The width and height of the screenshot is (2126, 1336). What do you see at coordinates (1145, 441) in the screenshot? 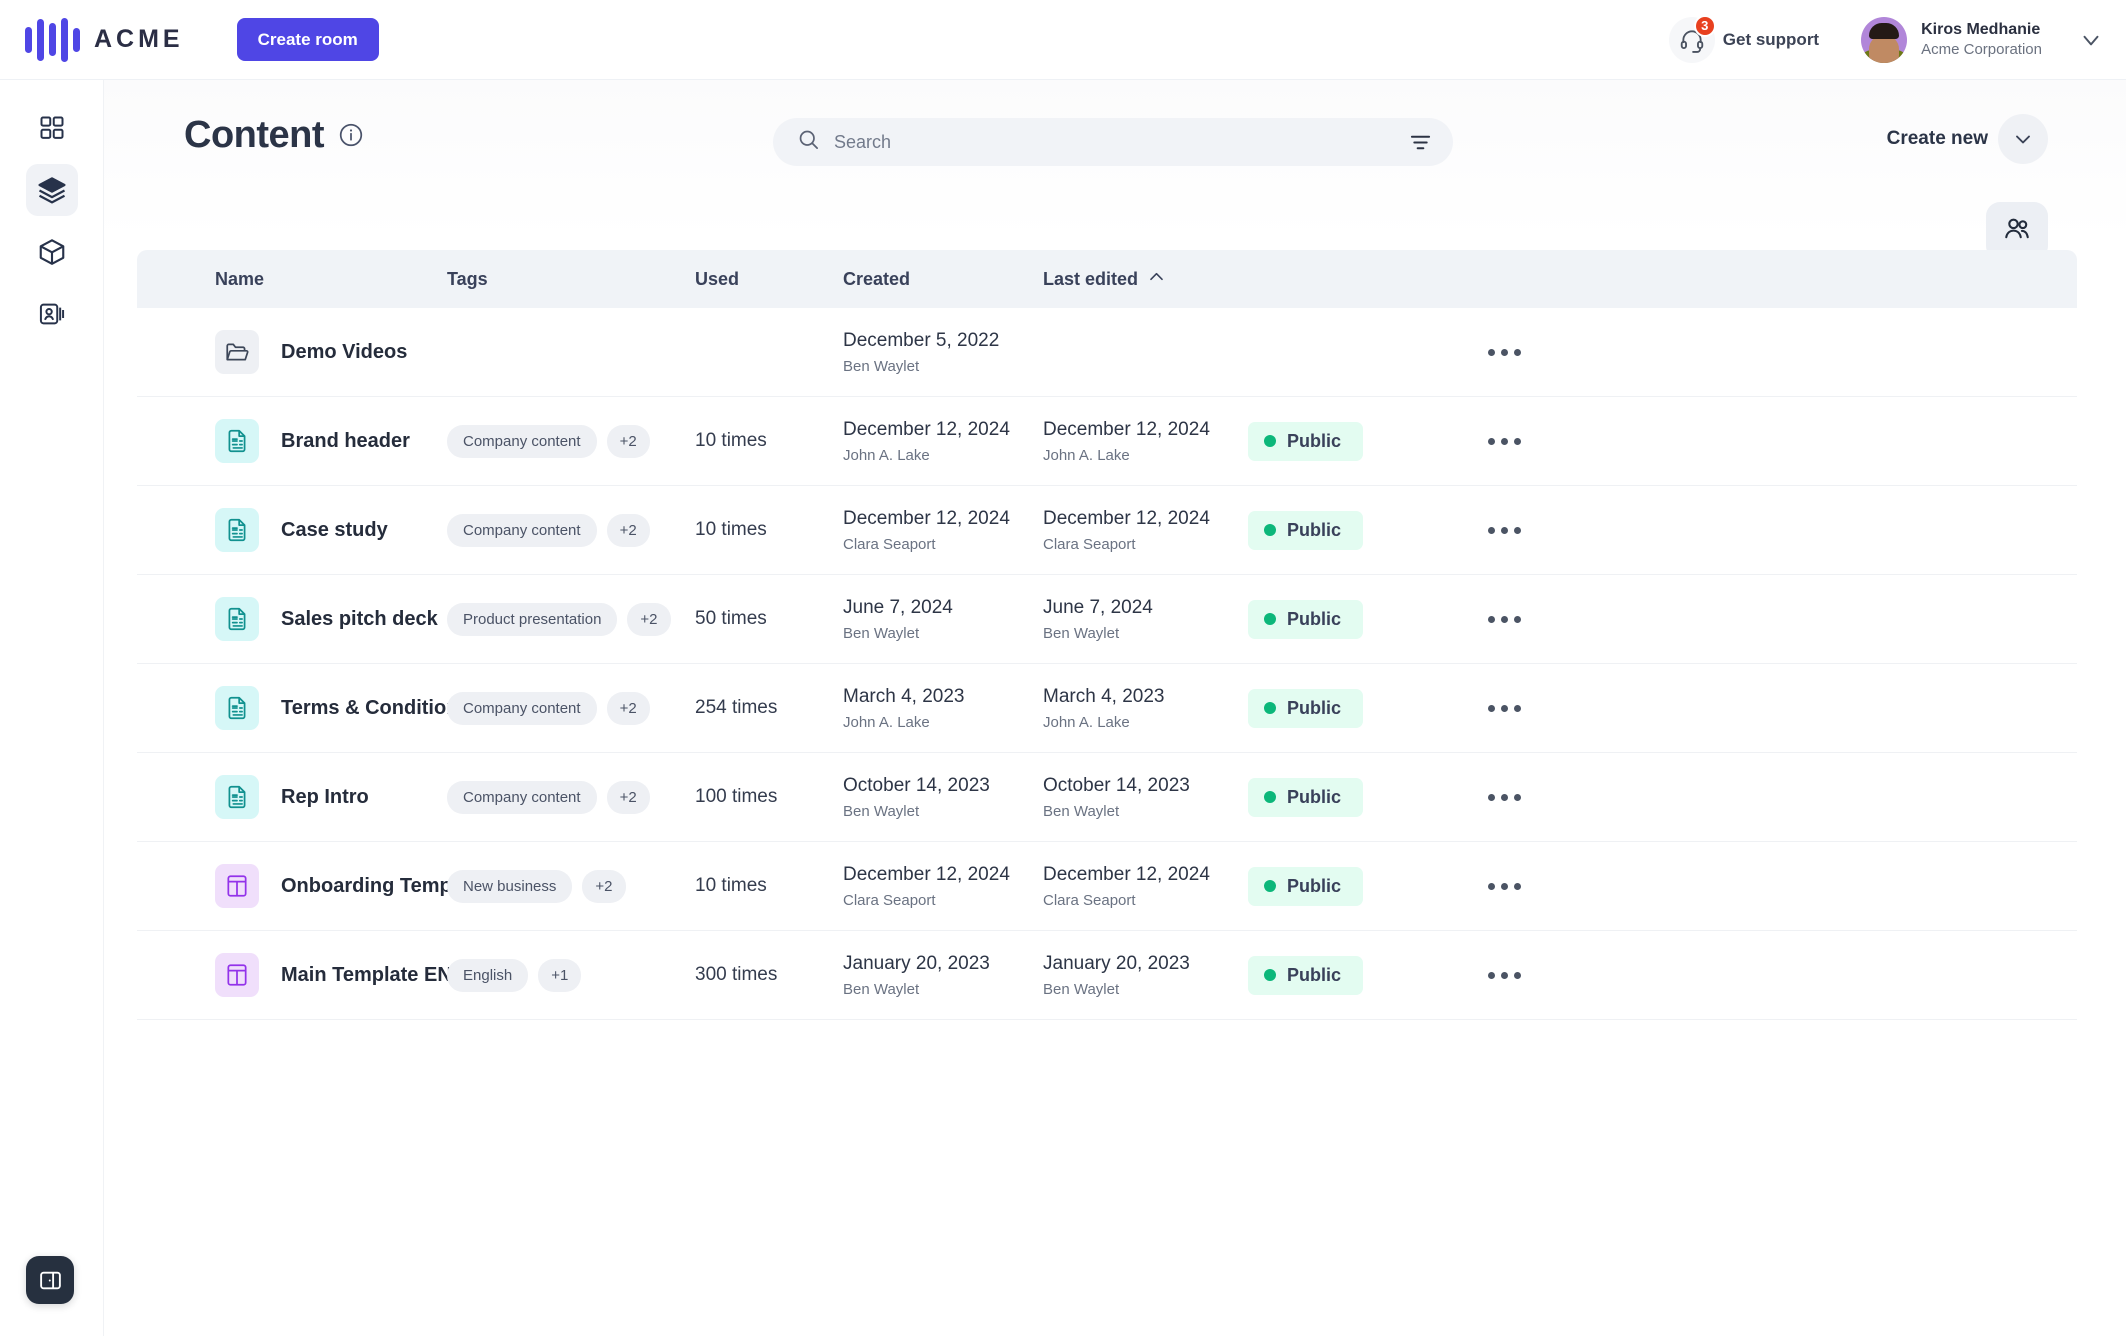
I see `last-edited-cell: December 12, 2024 John A. Lake` at bounding box center [1145, 441].